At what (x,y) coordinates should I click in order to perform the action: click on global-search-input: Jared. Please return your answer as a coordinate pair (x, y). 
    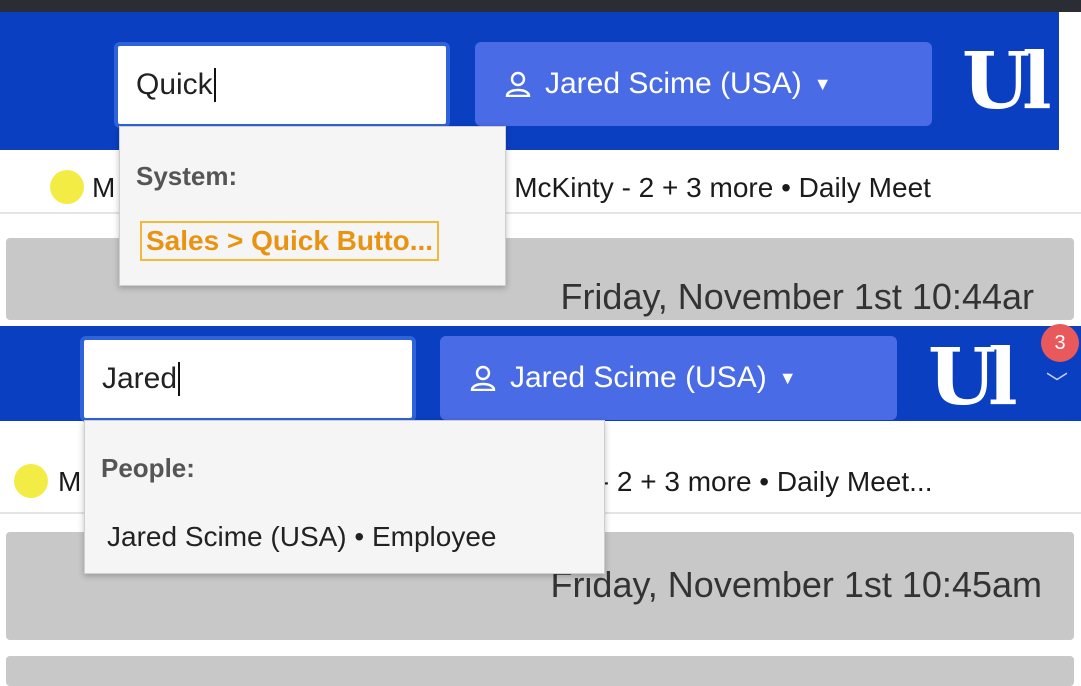
    Looking at the image, I should click on (248, 379).